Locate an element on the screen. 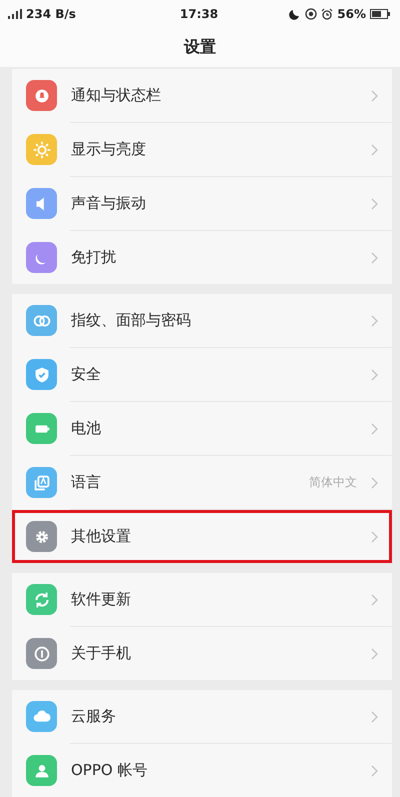 The height and width of the screenshot is (797, 400). alarm-icon is located at coordinates (327, 14).